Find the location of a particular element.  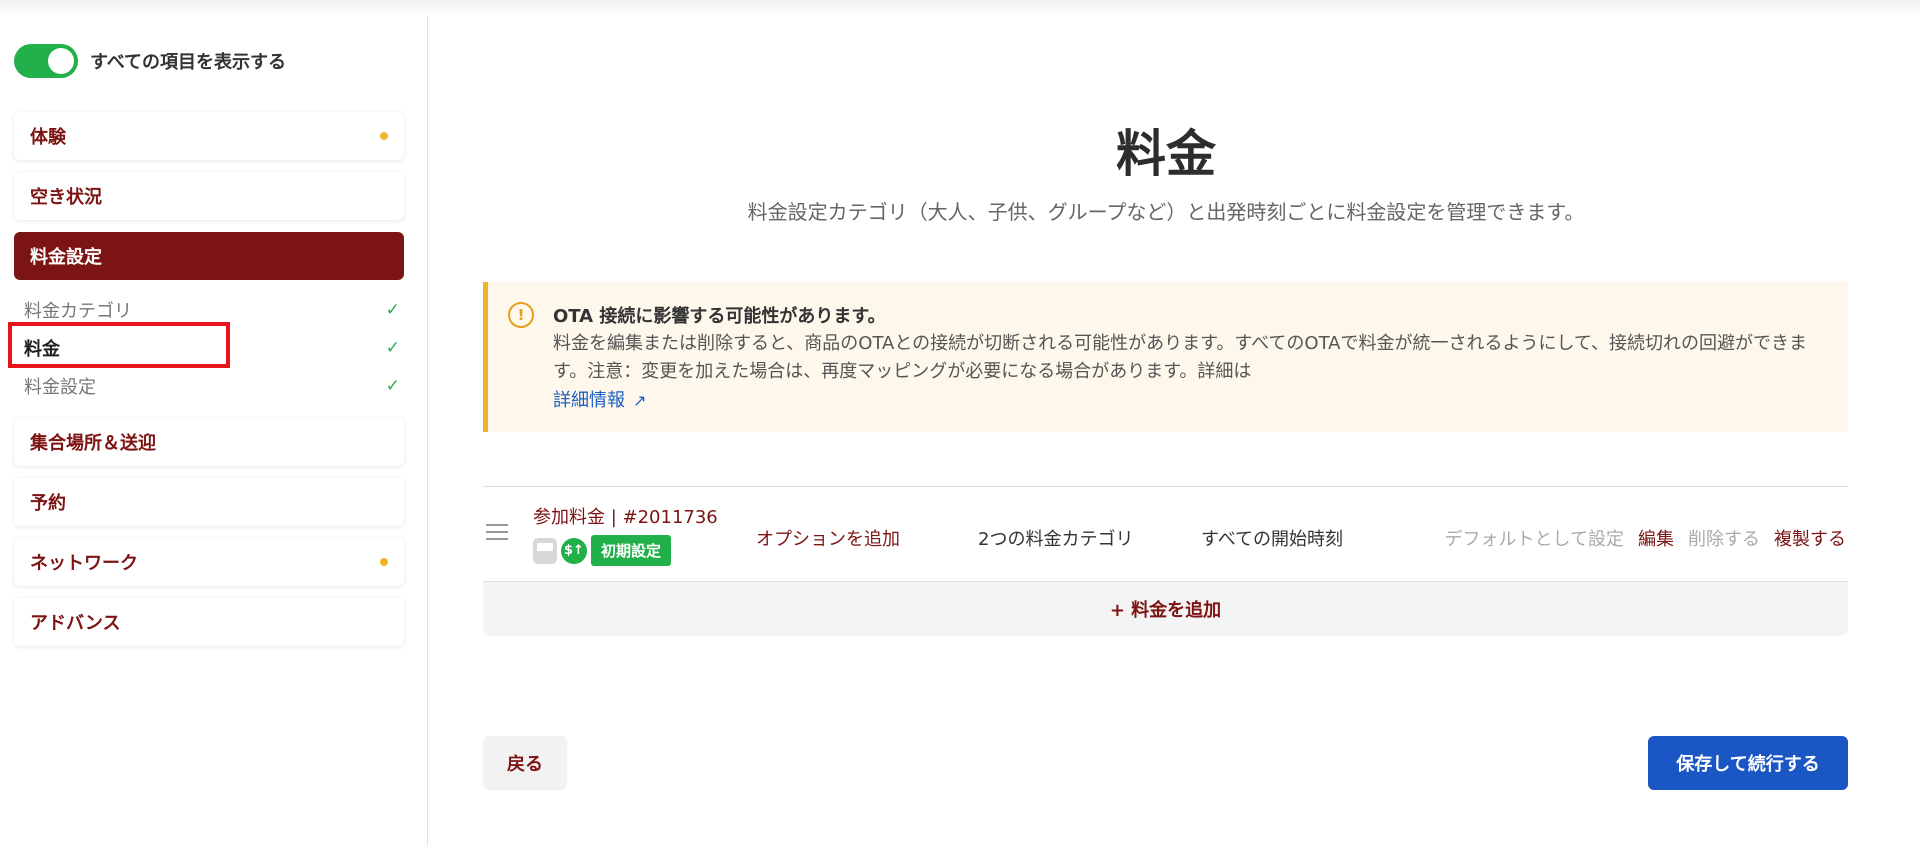

sidebar-item-experience: 体験 is located at coordinates (209, 136).